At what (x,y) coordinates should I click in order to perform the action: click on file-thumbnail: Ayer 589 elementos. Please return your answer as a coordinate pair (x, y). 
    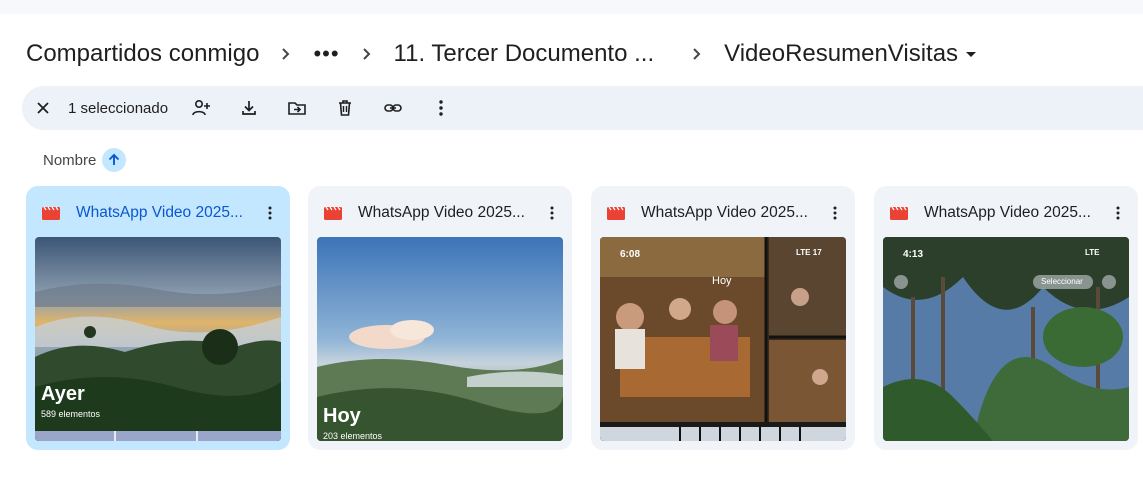
    Looking at the image, I should click on (158, 339).